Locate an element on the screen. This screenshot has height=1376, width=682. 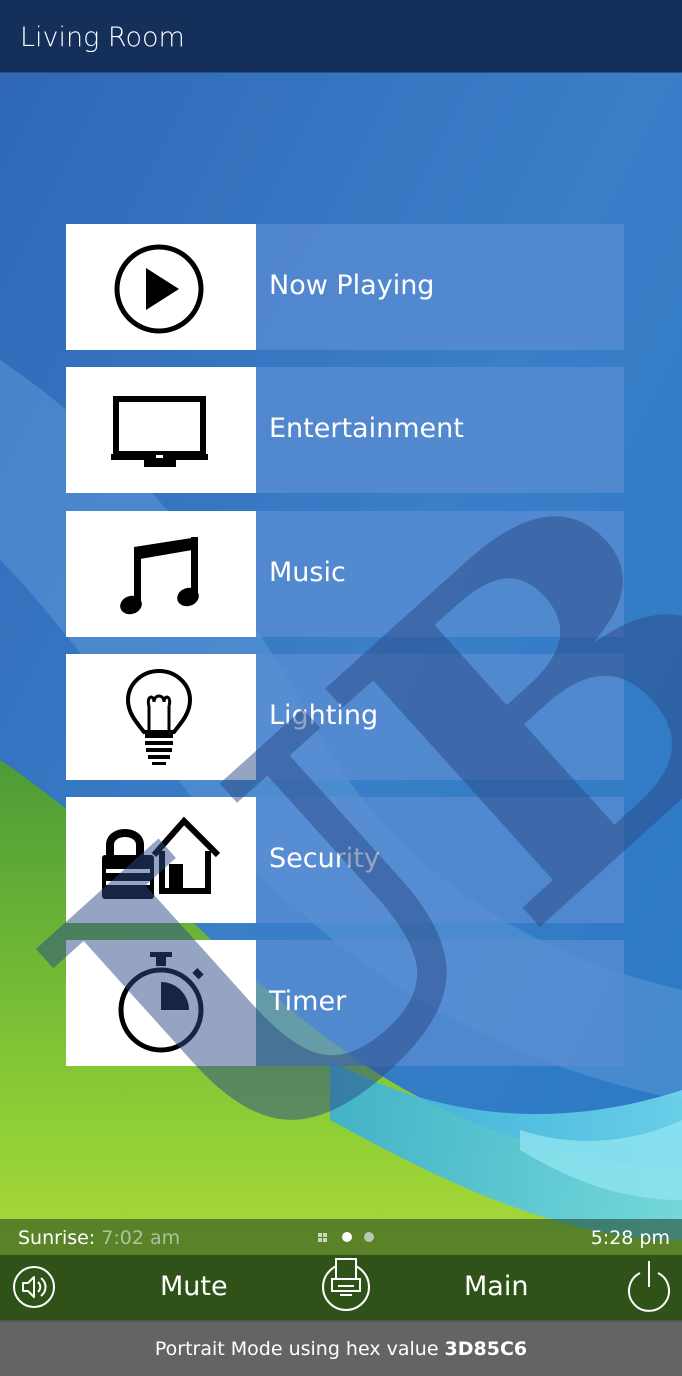
play-icon is located at coordinates (159, 289).